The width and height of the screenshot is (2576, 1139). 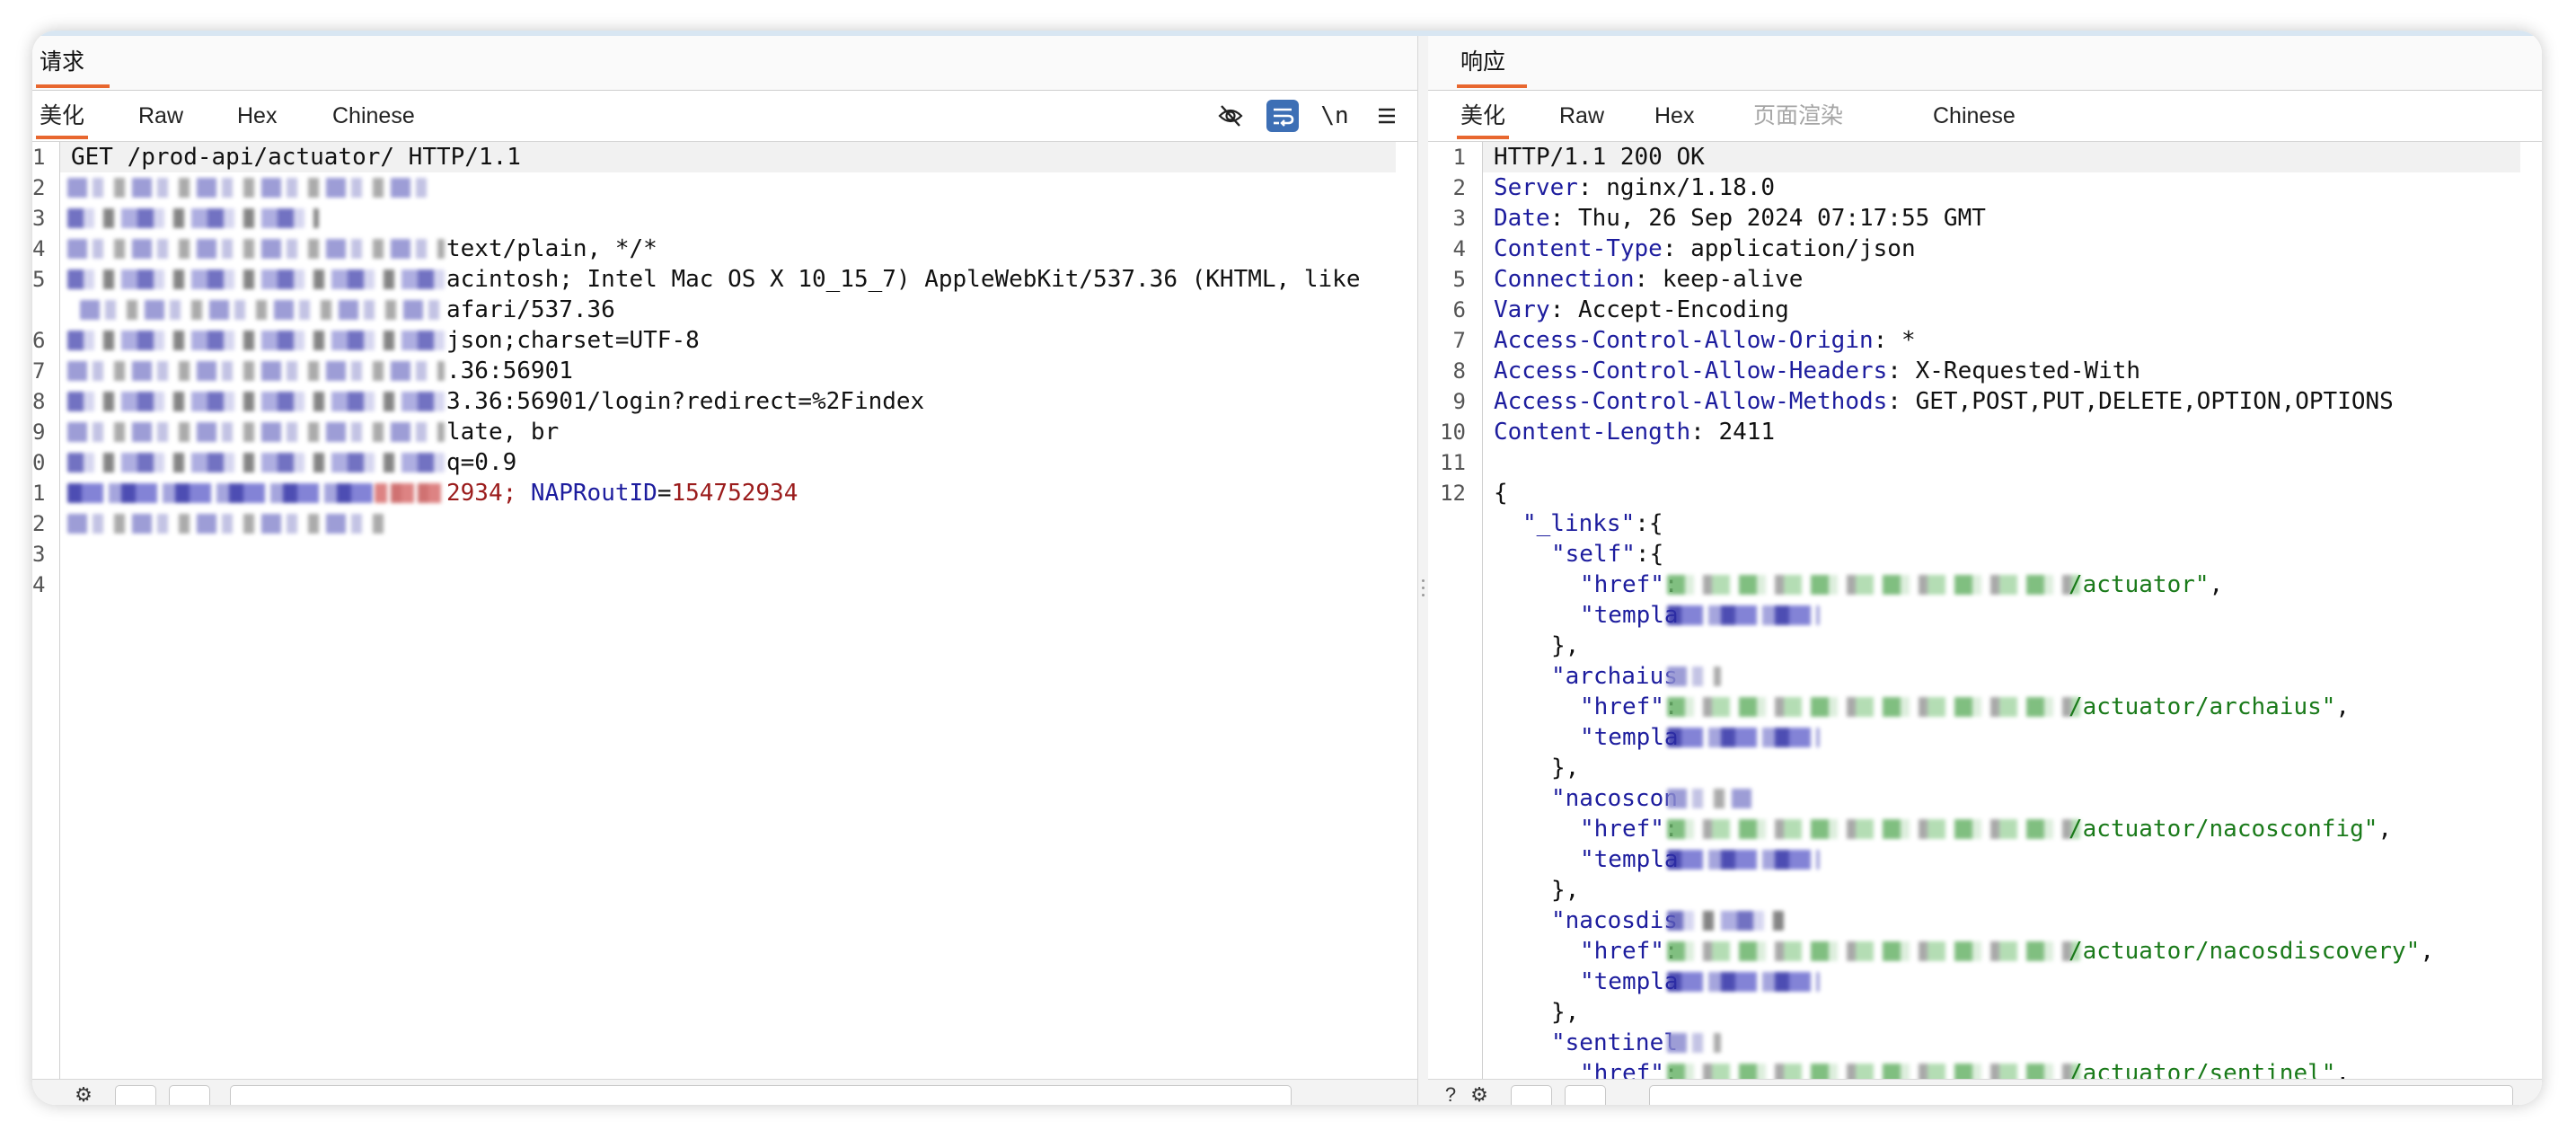 I want to click on json-key: "self", so click(x=1593, y=554).